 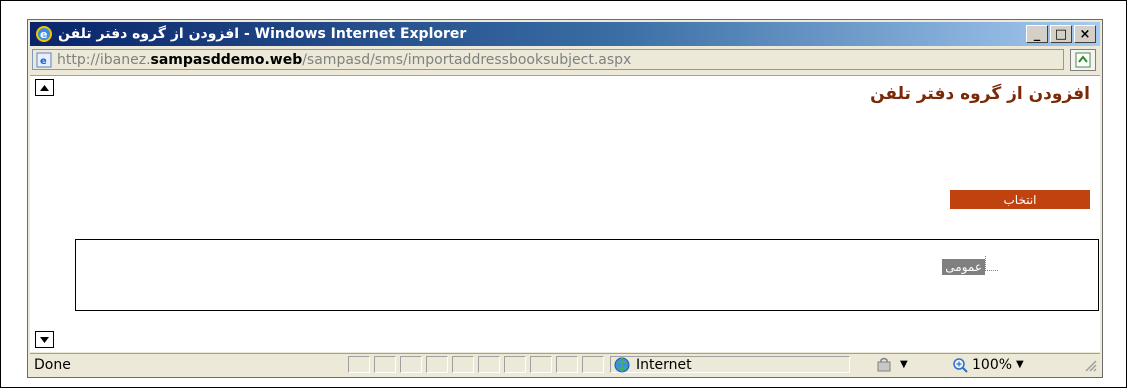 I want to click on zoom-icon, so click(x=960, y=365).